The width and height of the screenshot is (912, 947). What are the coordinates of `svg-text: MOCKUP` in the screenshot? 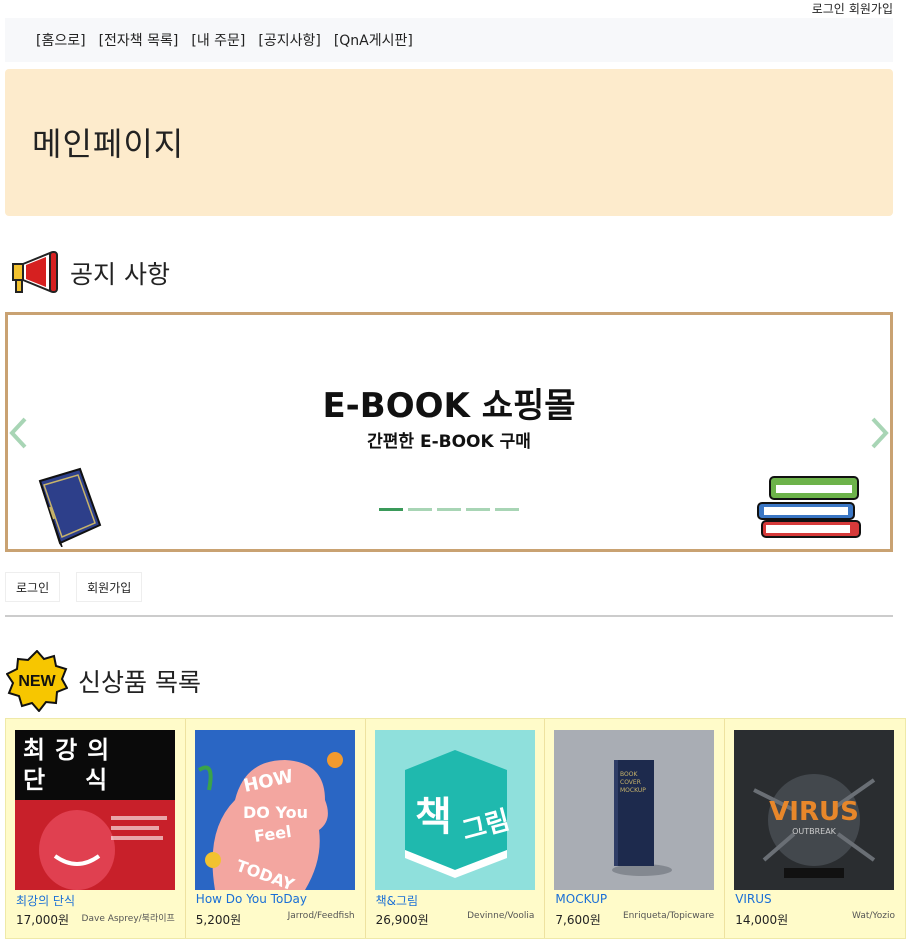 It's located at (633, 790).